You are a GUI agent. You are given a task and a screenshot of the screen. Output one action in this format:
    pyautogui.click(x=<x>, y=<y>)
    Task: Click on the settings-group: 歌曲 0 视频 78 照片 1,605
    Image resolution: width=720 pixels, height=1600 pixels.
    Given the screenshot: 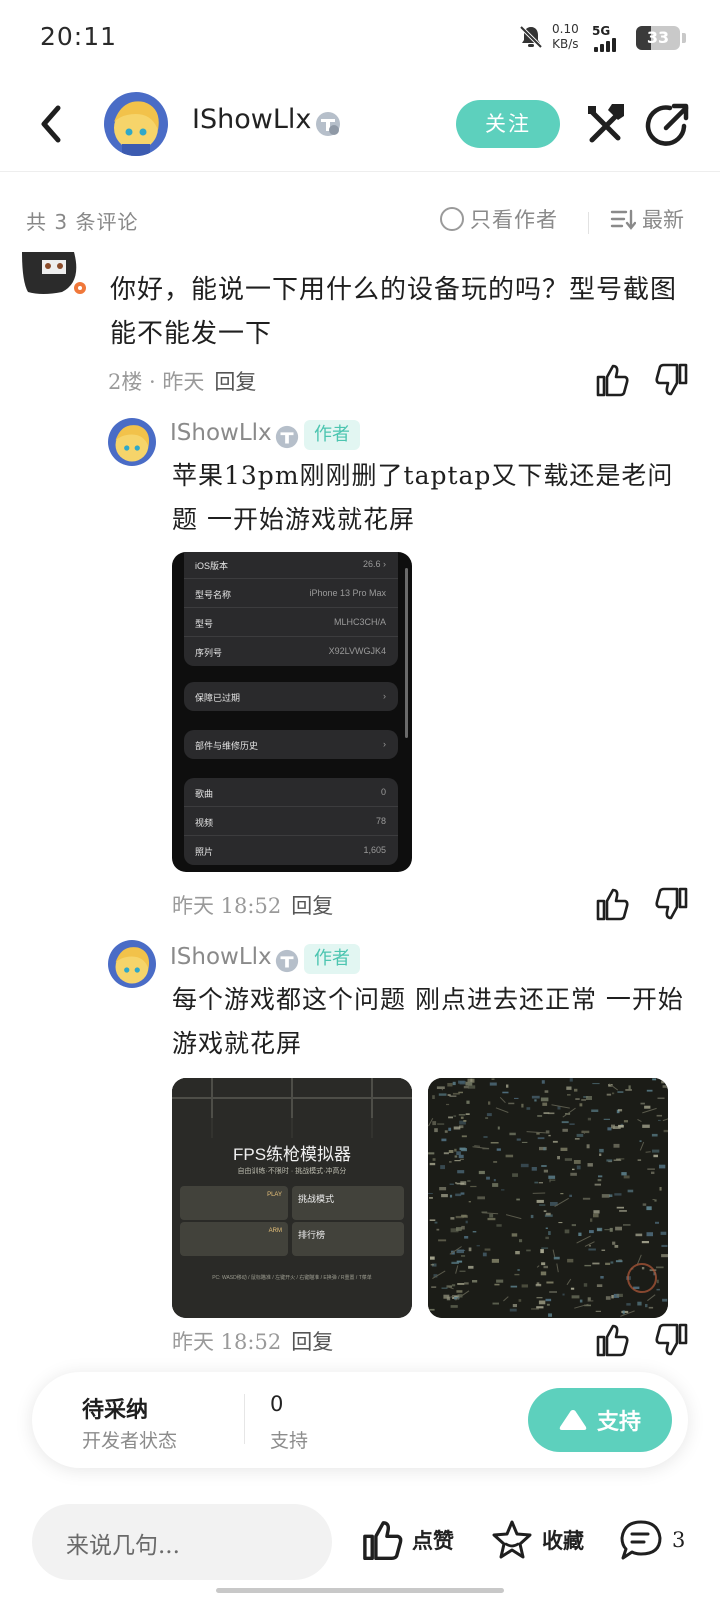 What is the action you would take?
    pyautogui.click(x=291, y=821)
    